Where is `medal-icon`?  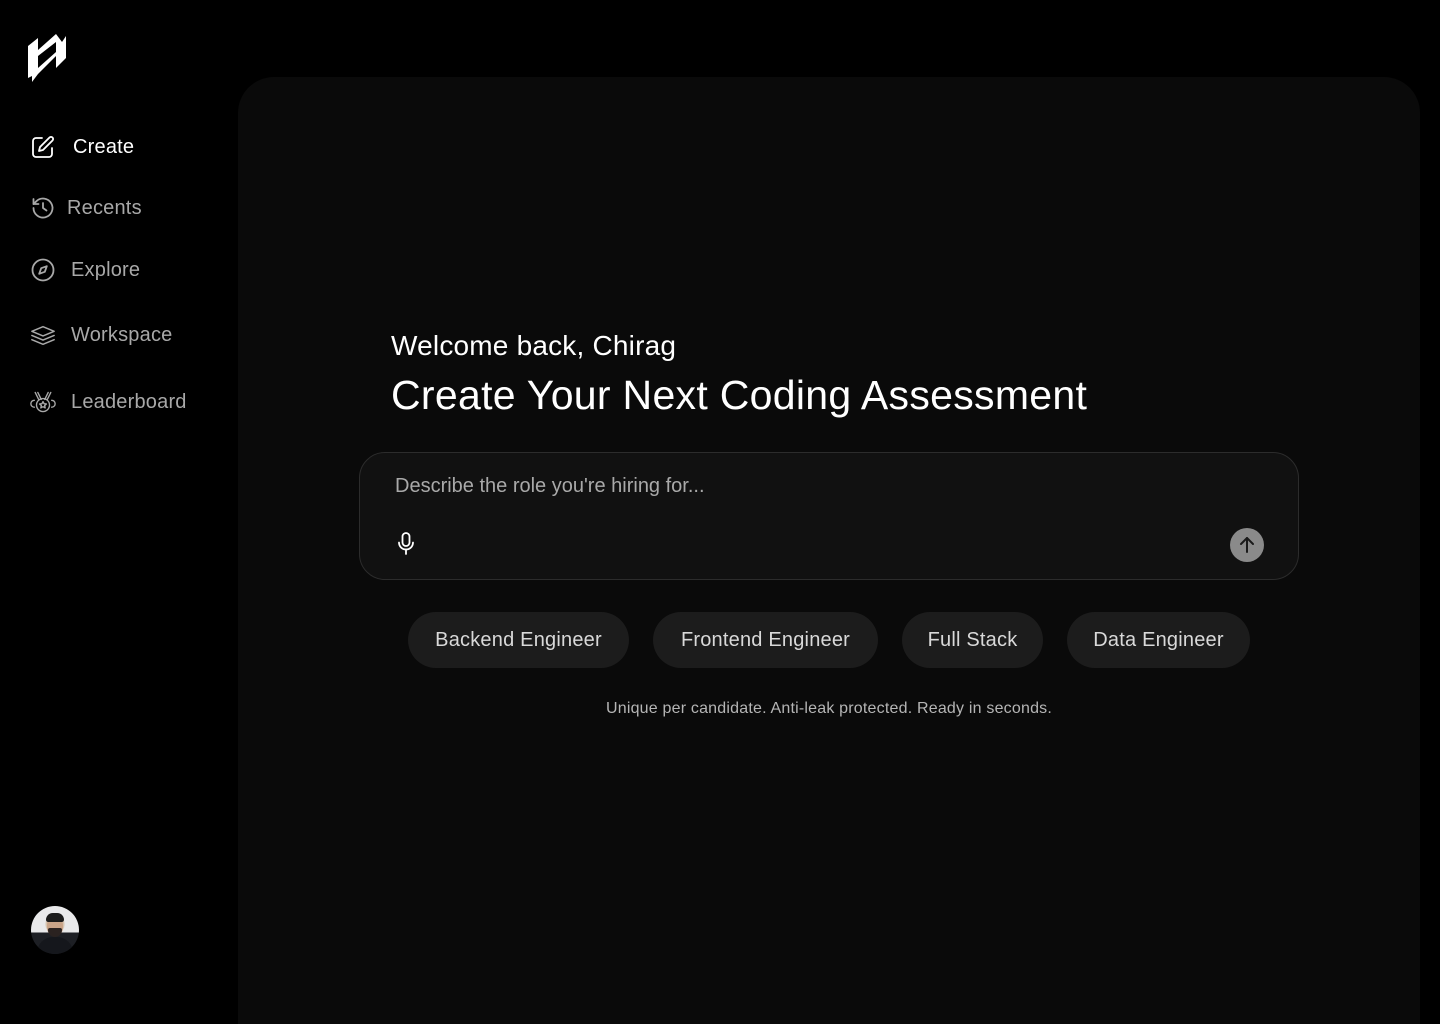 medal-icon is located at coordinates (43, 402).